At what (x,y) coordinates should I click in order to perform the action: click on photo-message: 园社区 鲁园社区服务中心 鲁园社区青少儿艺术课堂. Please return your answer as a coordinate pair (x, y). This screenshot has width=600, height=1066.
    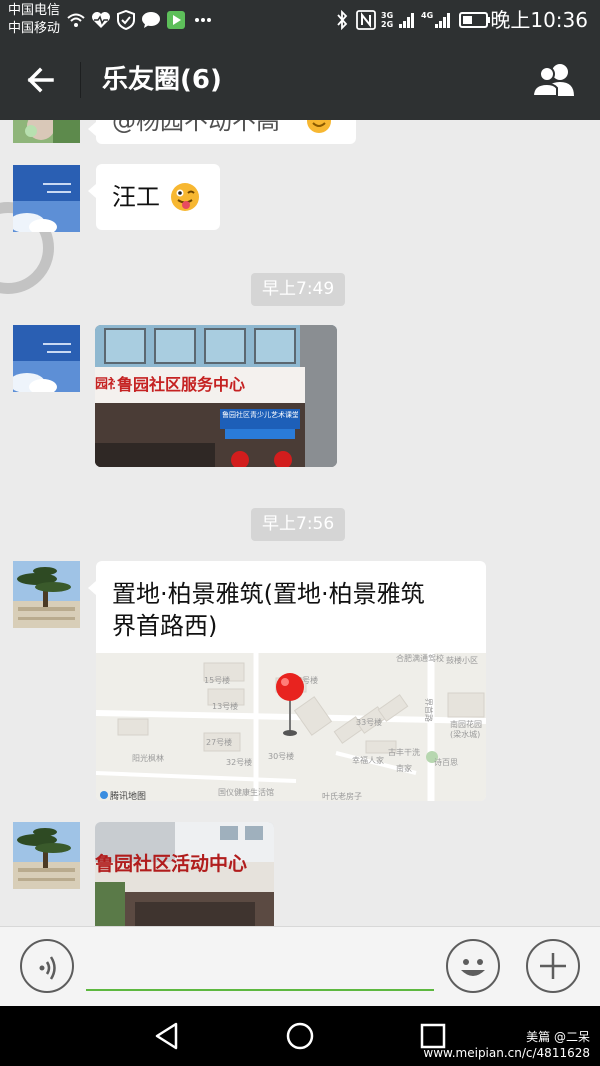
    Looking at the image, I should click on (216, 396).